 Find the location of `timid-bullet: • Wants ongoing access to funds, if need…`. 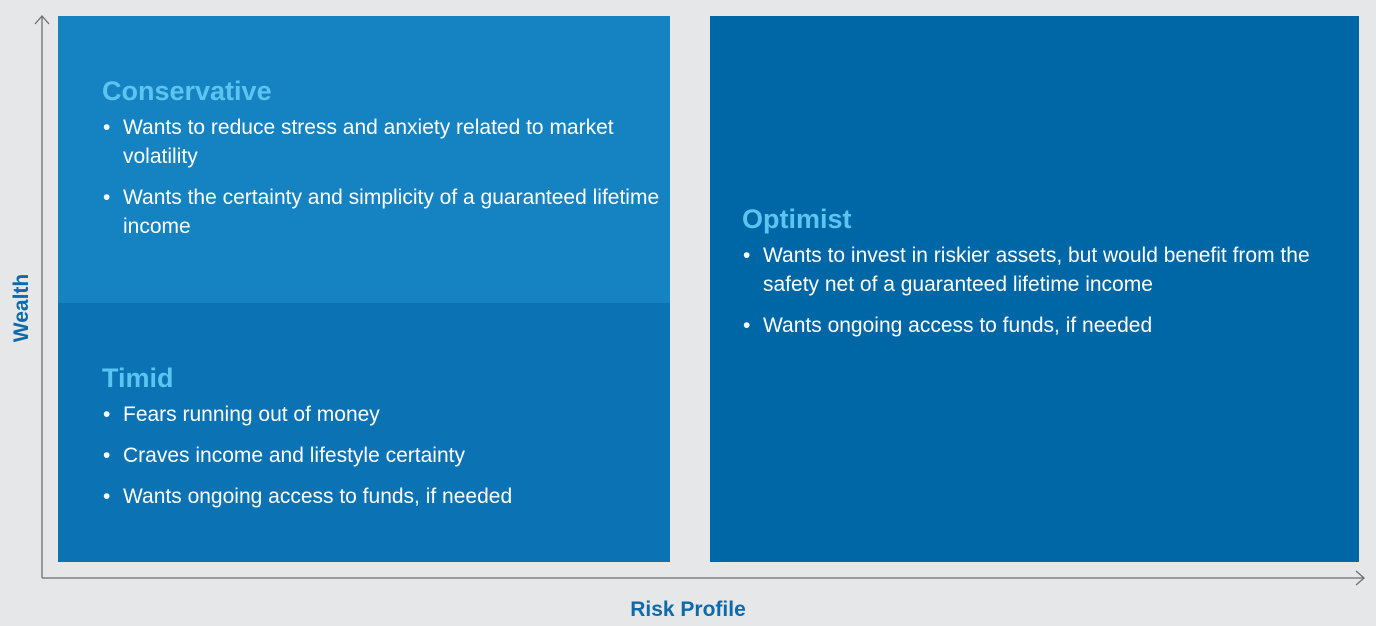

timid-bullet: • Wants ongoing access to funds, if need… is located at coordinates (382, 496).